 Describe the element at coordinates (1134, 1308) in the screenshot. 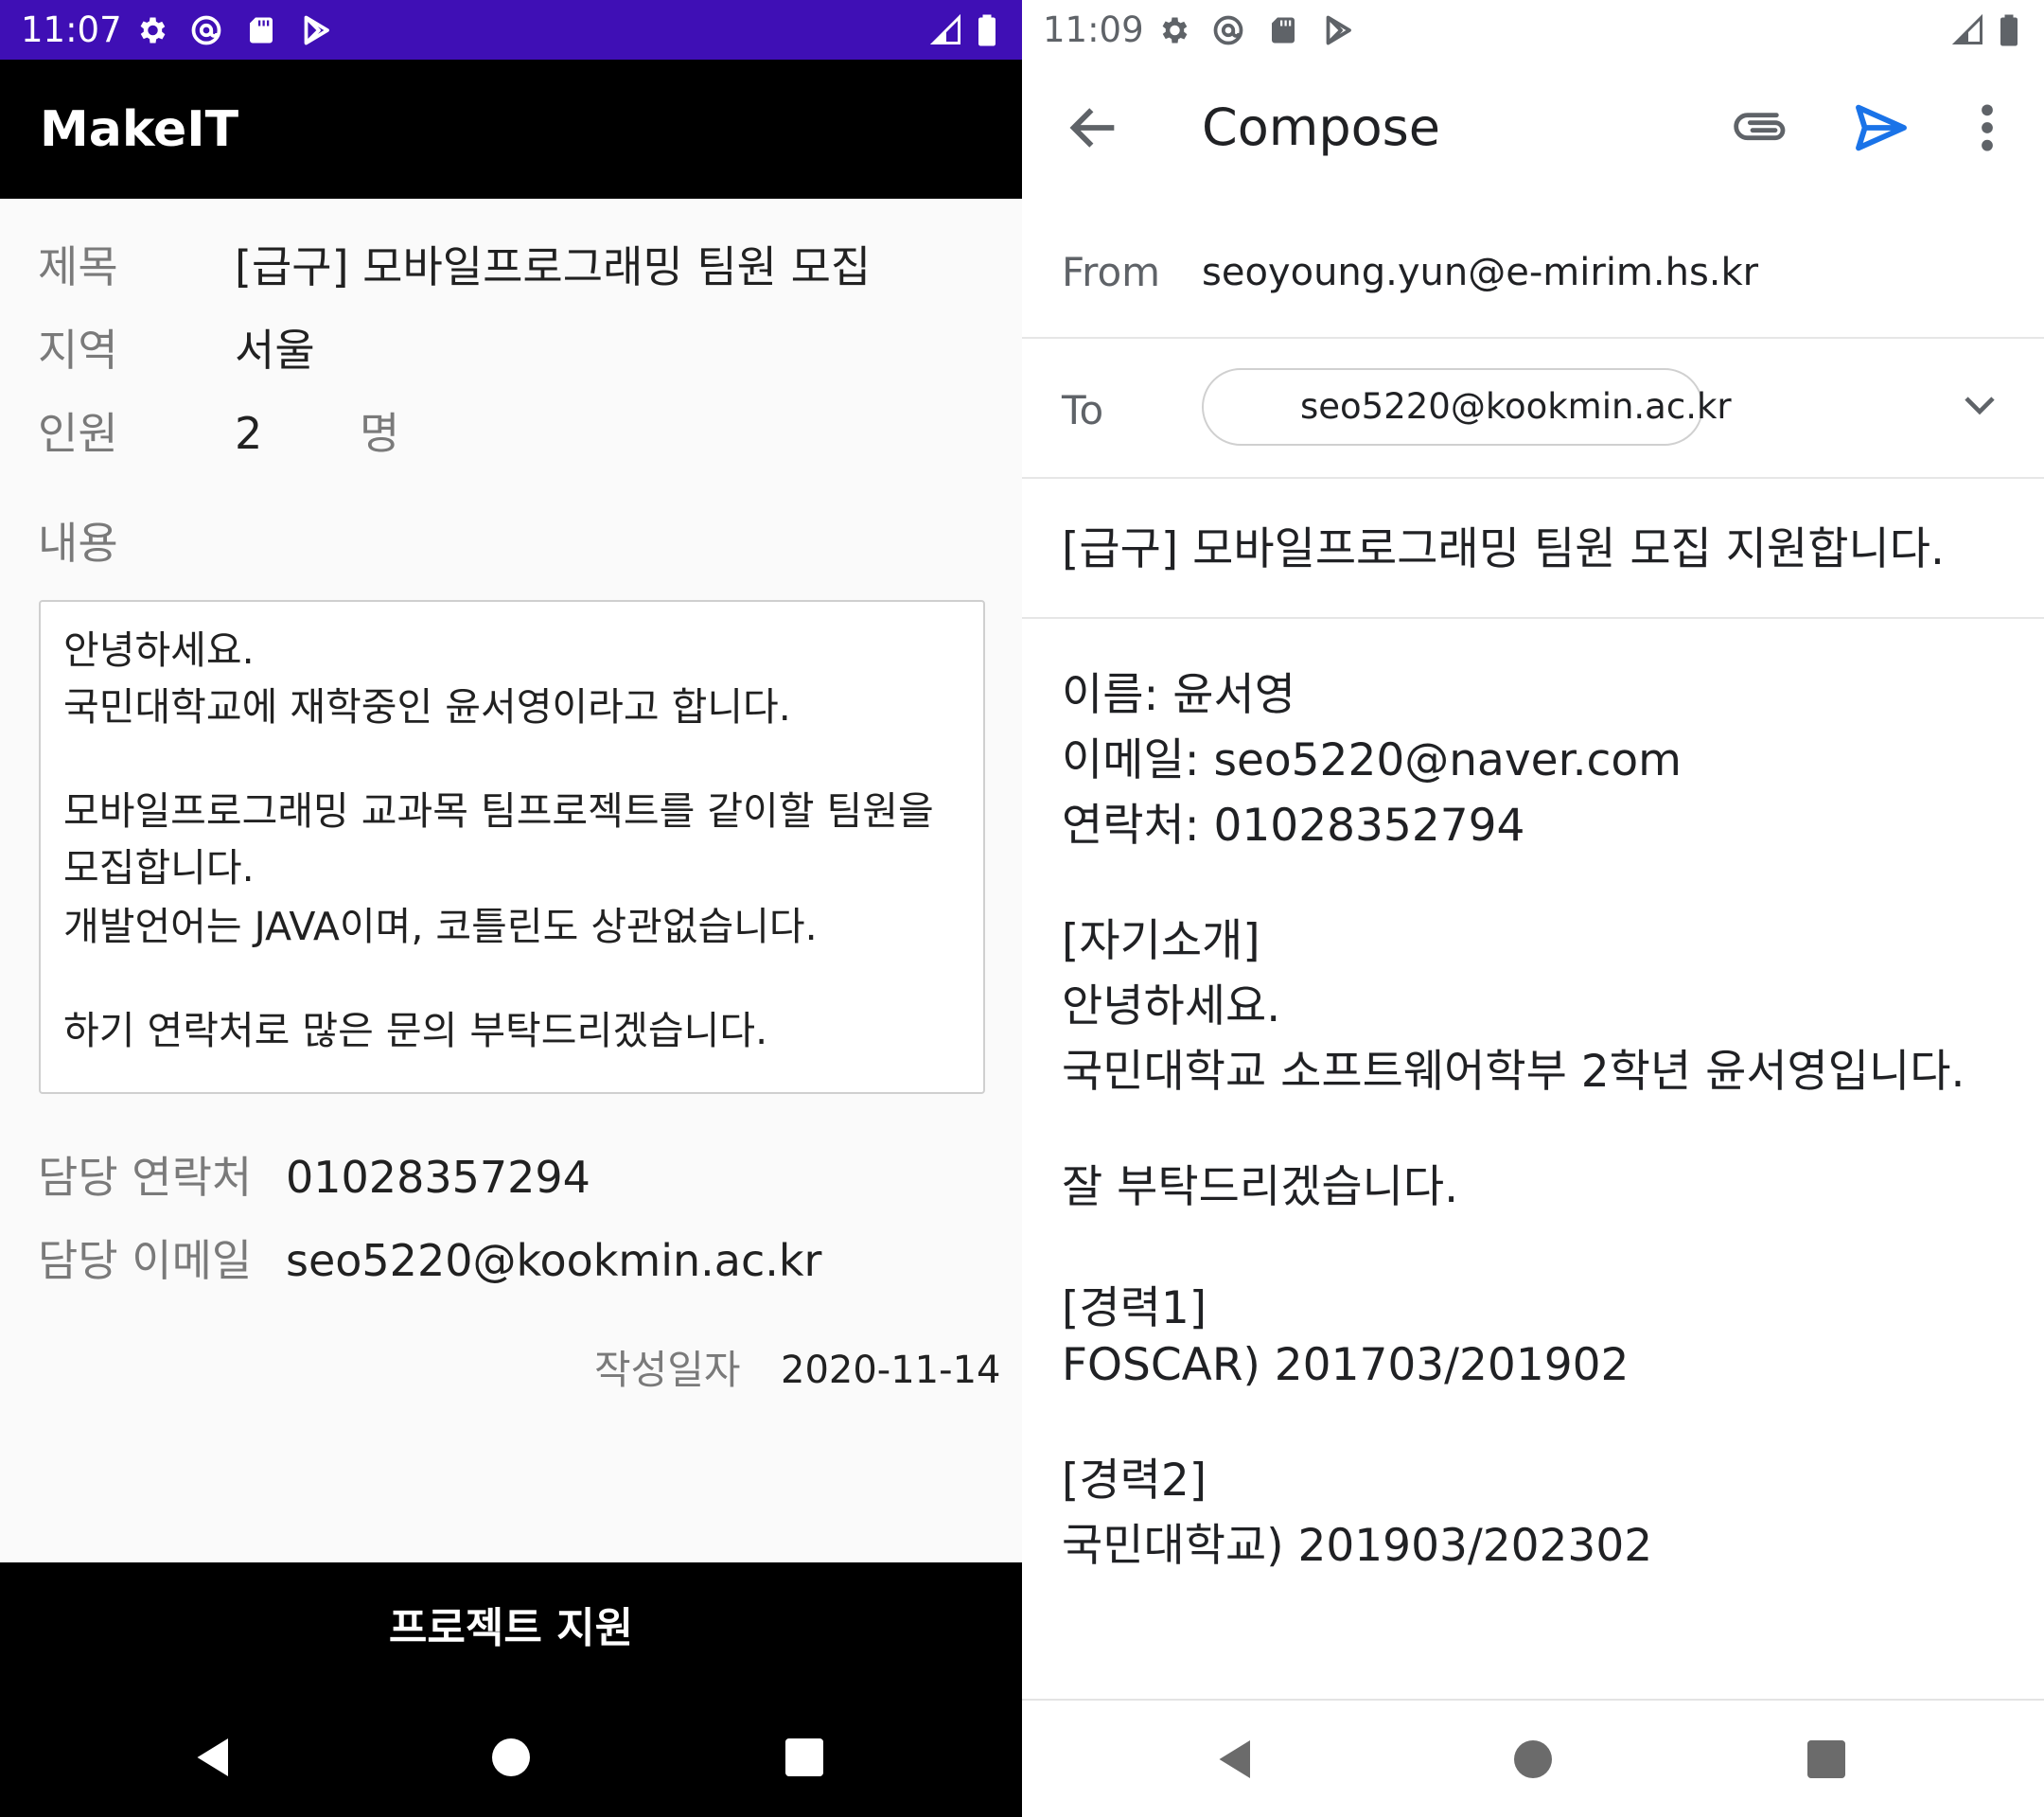

I see `body-line: [경력1]` at that location.